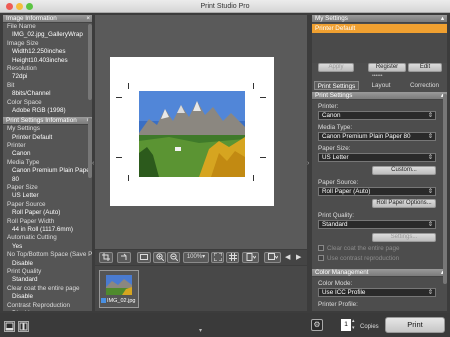 Image resolution: width=450 pixels, height=337 pixels. Describe the element at coordinates (379, 273) in the screenshot. I see `color-management-header: Color Management ▴` at that location.